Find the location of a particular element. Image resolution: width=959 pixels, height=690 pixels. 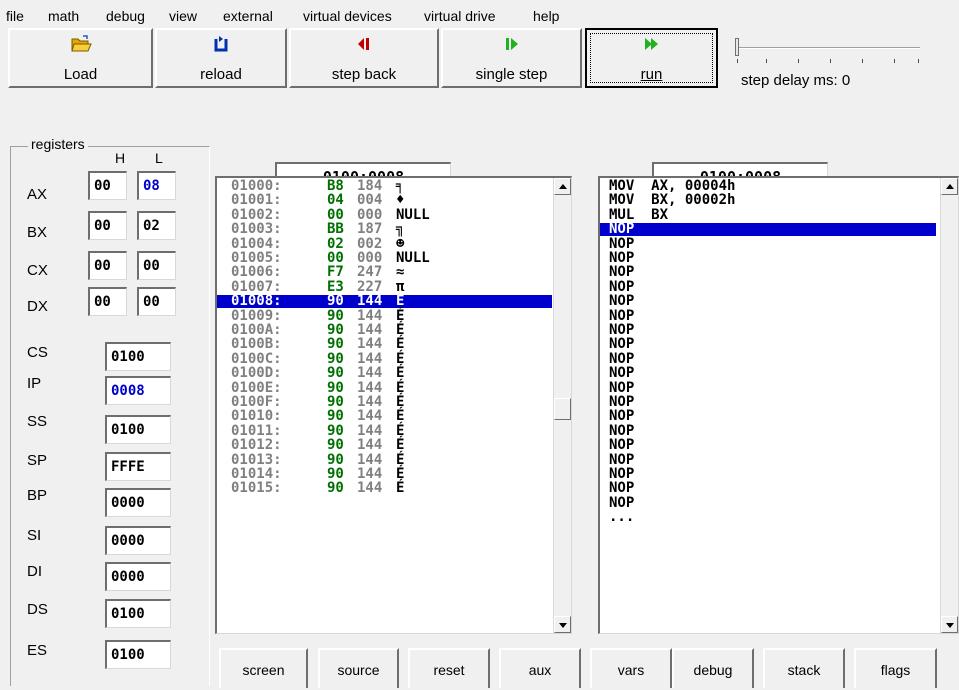

menu-debug: debug is located at coordinates (125, 16).